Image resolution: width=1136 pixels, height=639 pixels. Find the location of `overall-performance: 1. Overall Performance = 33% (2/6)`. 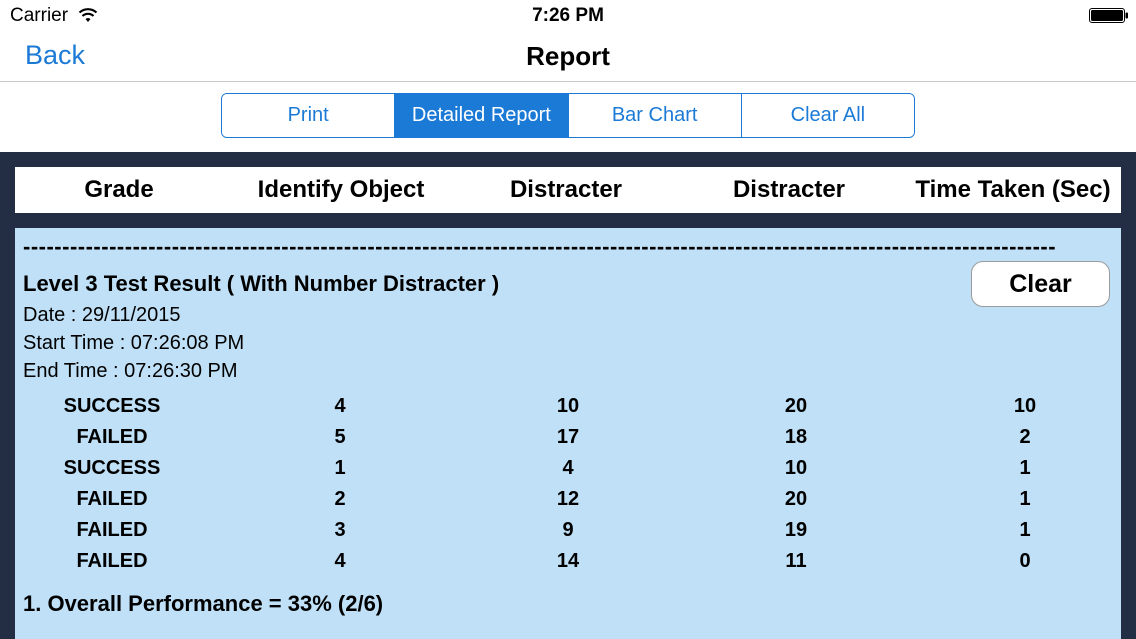

overall-performance: 1. Overall Performance = 33% (2/6) is located at coordinates (203, 603).